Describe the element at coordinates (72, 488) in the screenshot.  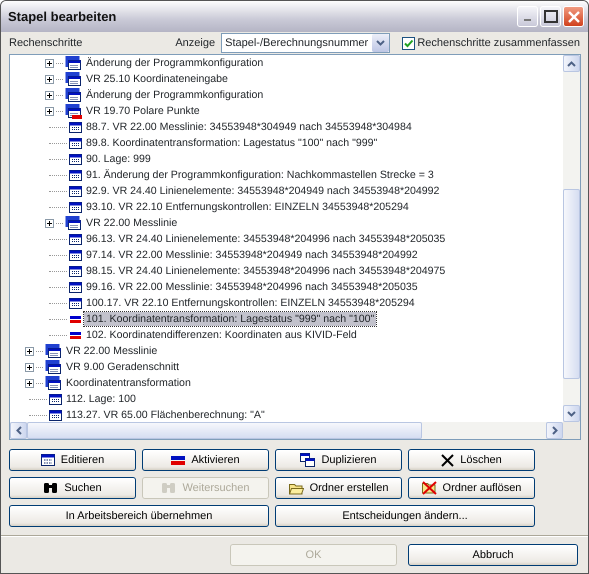
I see `action-button: Suchen` at that location.